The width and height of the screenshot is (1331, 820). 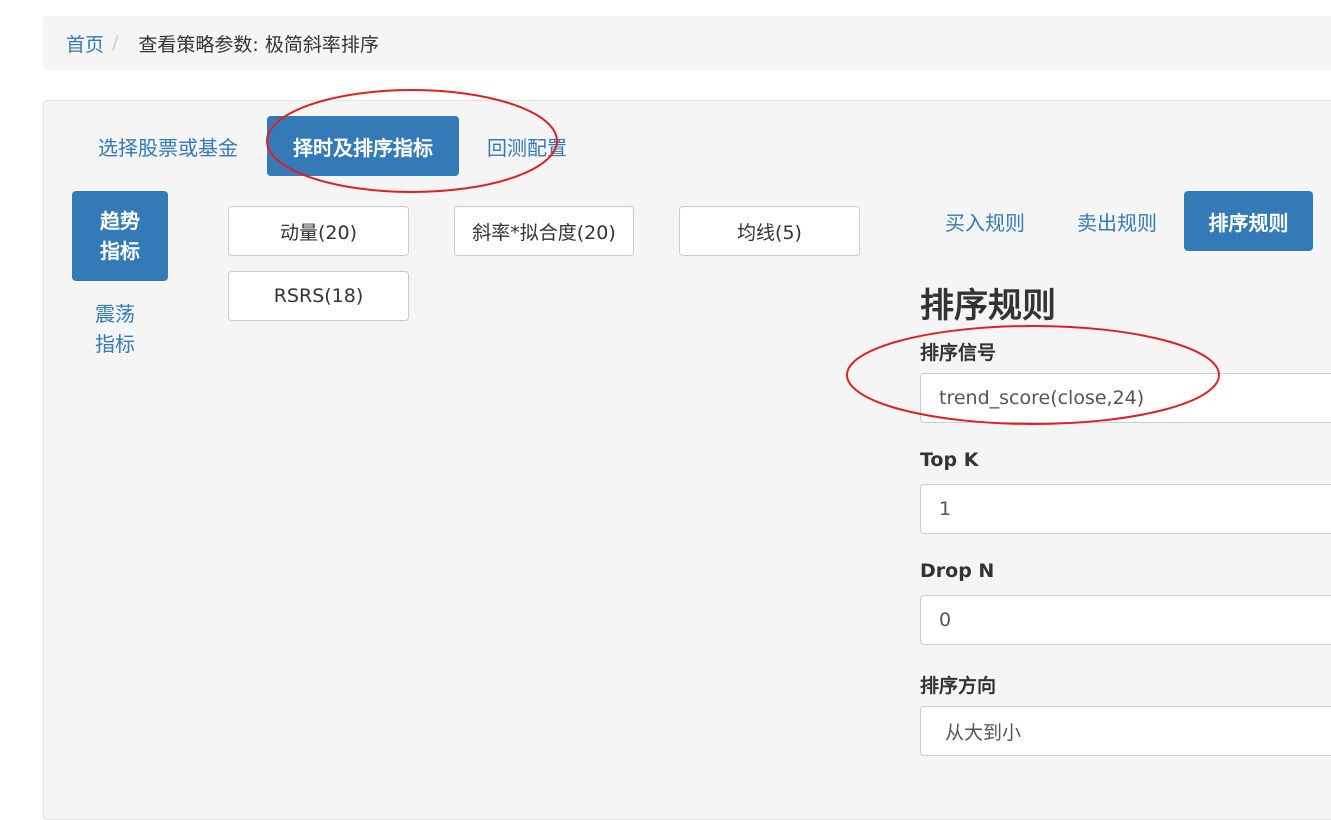 I want to click on tab-timing-ranking: 择时及排序指标, so click(x=363, y=146).